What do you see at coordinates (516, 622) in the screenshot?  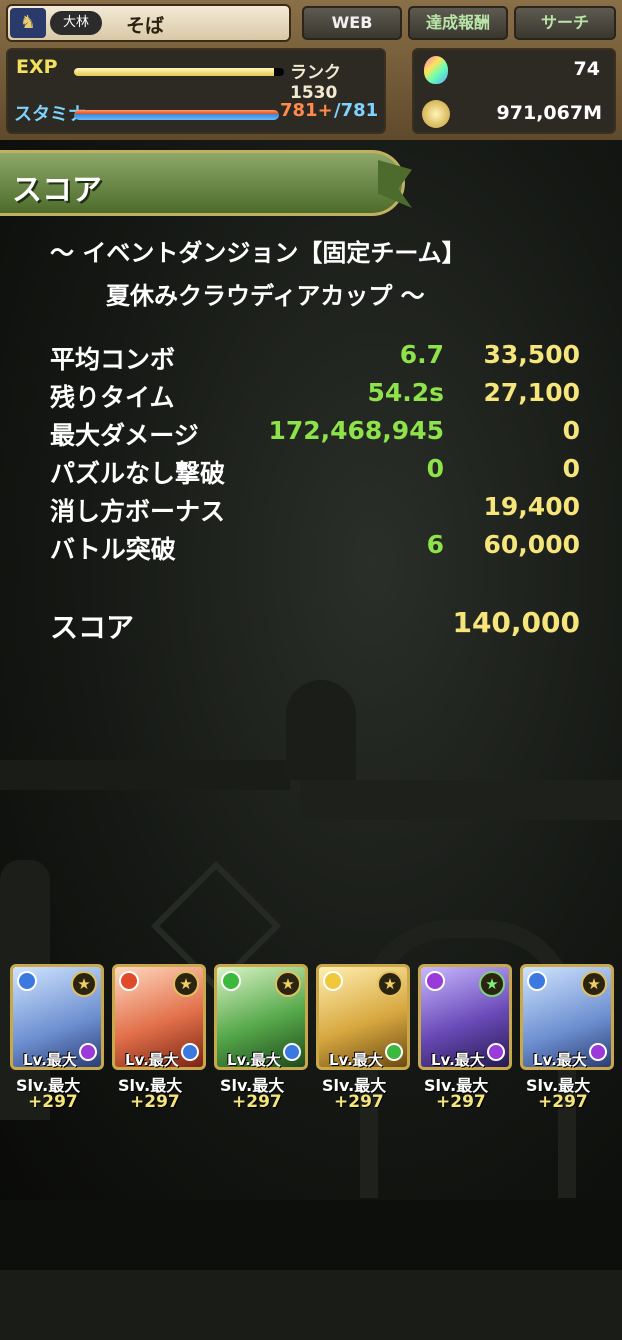 I see `total-score-value: 140,000` at bounding box center [516, 622].